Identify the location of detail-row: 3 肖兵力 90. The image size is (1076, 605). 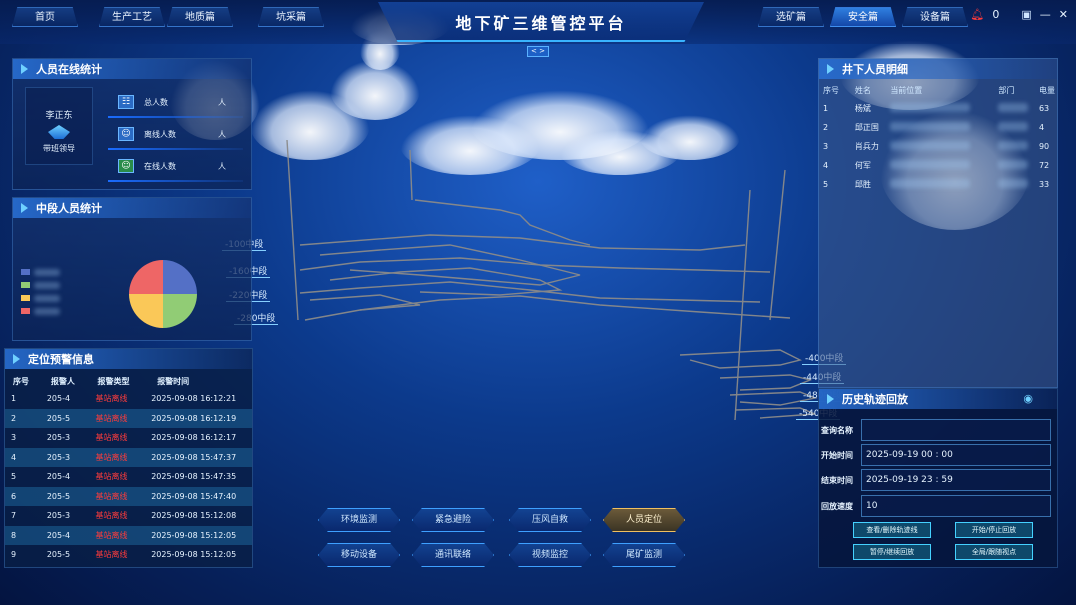
(938, 146).